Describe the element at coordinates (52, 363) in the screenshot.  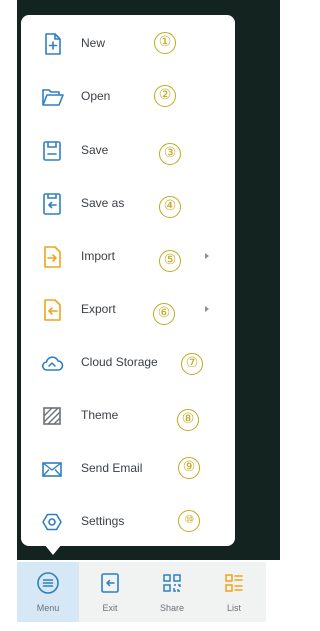
I see `cloud-storage-icon` at that location.